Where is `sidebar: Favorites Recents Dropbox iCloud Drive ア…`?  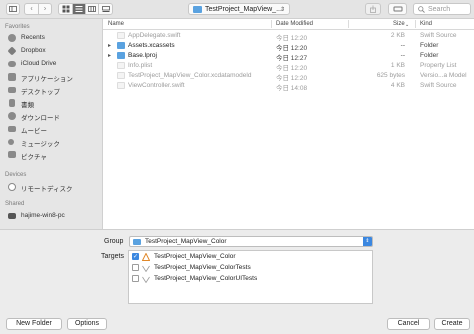
sidebar: Favorites Recents Dropbox iCloud Drive ア… is located at coordinates (51, 124).